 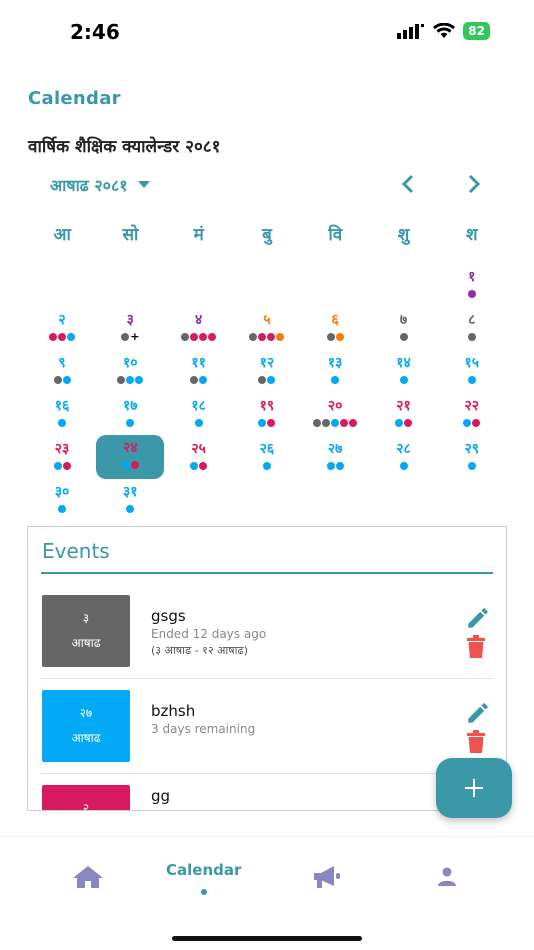 I want to click on event-day: ३, so click(x=86, y=618).